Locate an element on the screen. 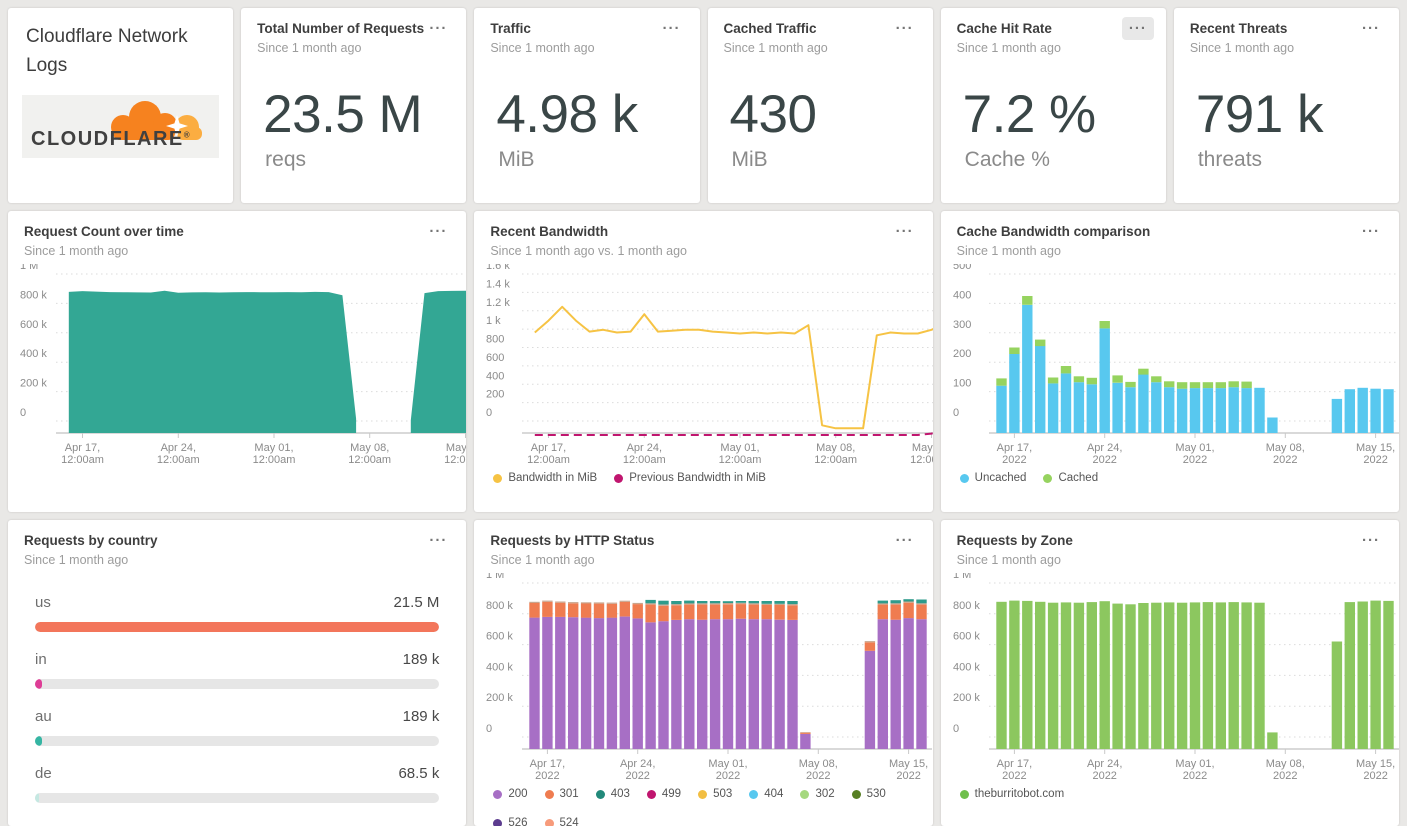 This screenshot has height=826, width=1407. legend-item-301: 301 is located at coordinates (561, 794).